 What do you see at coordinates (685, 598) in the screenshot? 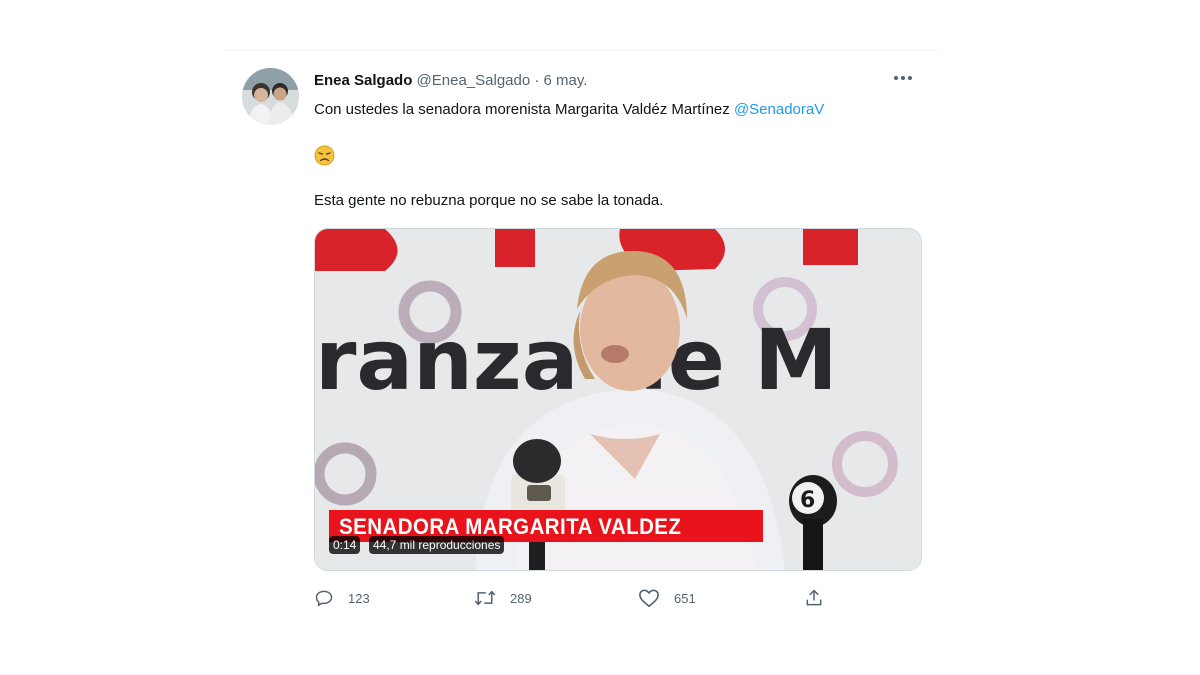
I see `like-count: 651` at bounding box center [685, 598].